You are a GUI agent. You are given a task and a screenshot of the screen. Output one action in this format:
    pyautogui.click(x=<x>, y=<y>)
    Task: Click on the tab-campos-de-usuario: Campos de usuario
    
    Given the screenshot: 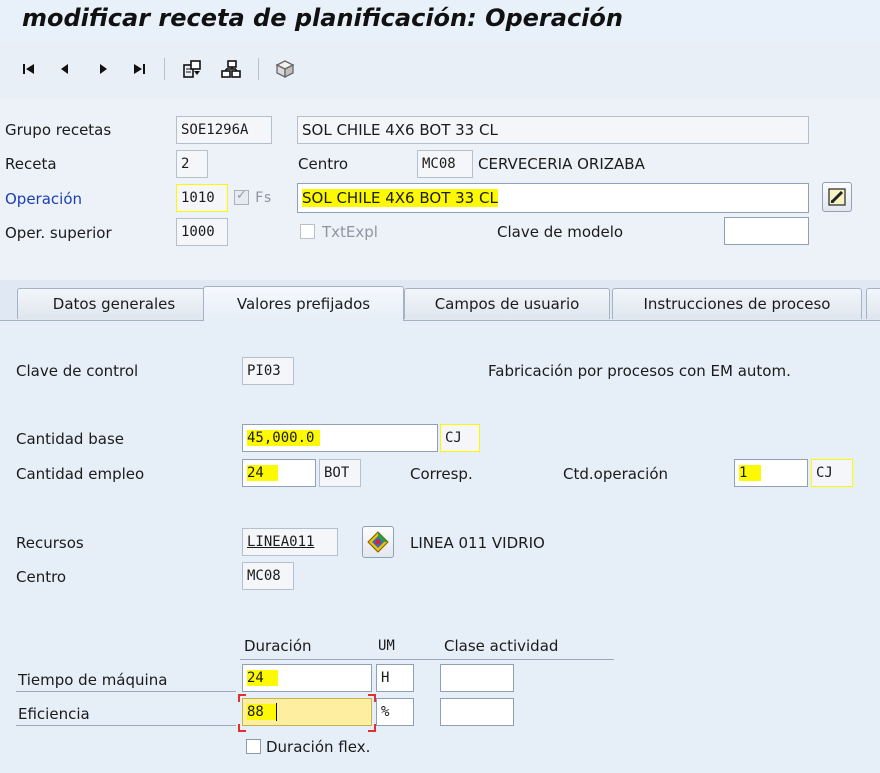 What is the action you would take?
    pyautogui.click(x=507, y=303)
    